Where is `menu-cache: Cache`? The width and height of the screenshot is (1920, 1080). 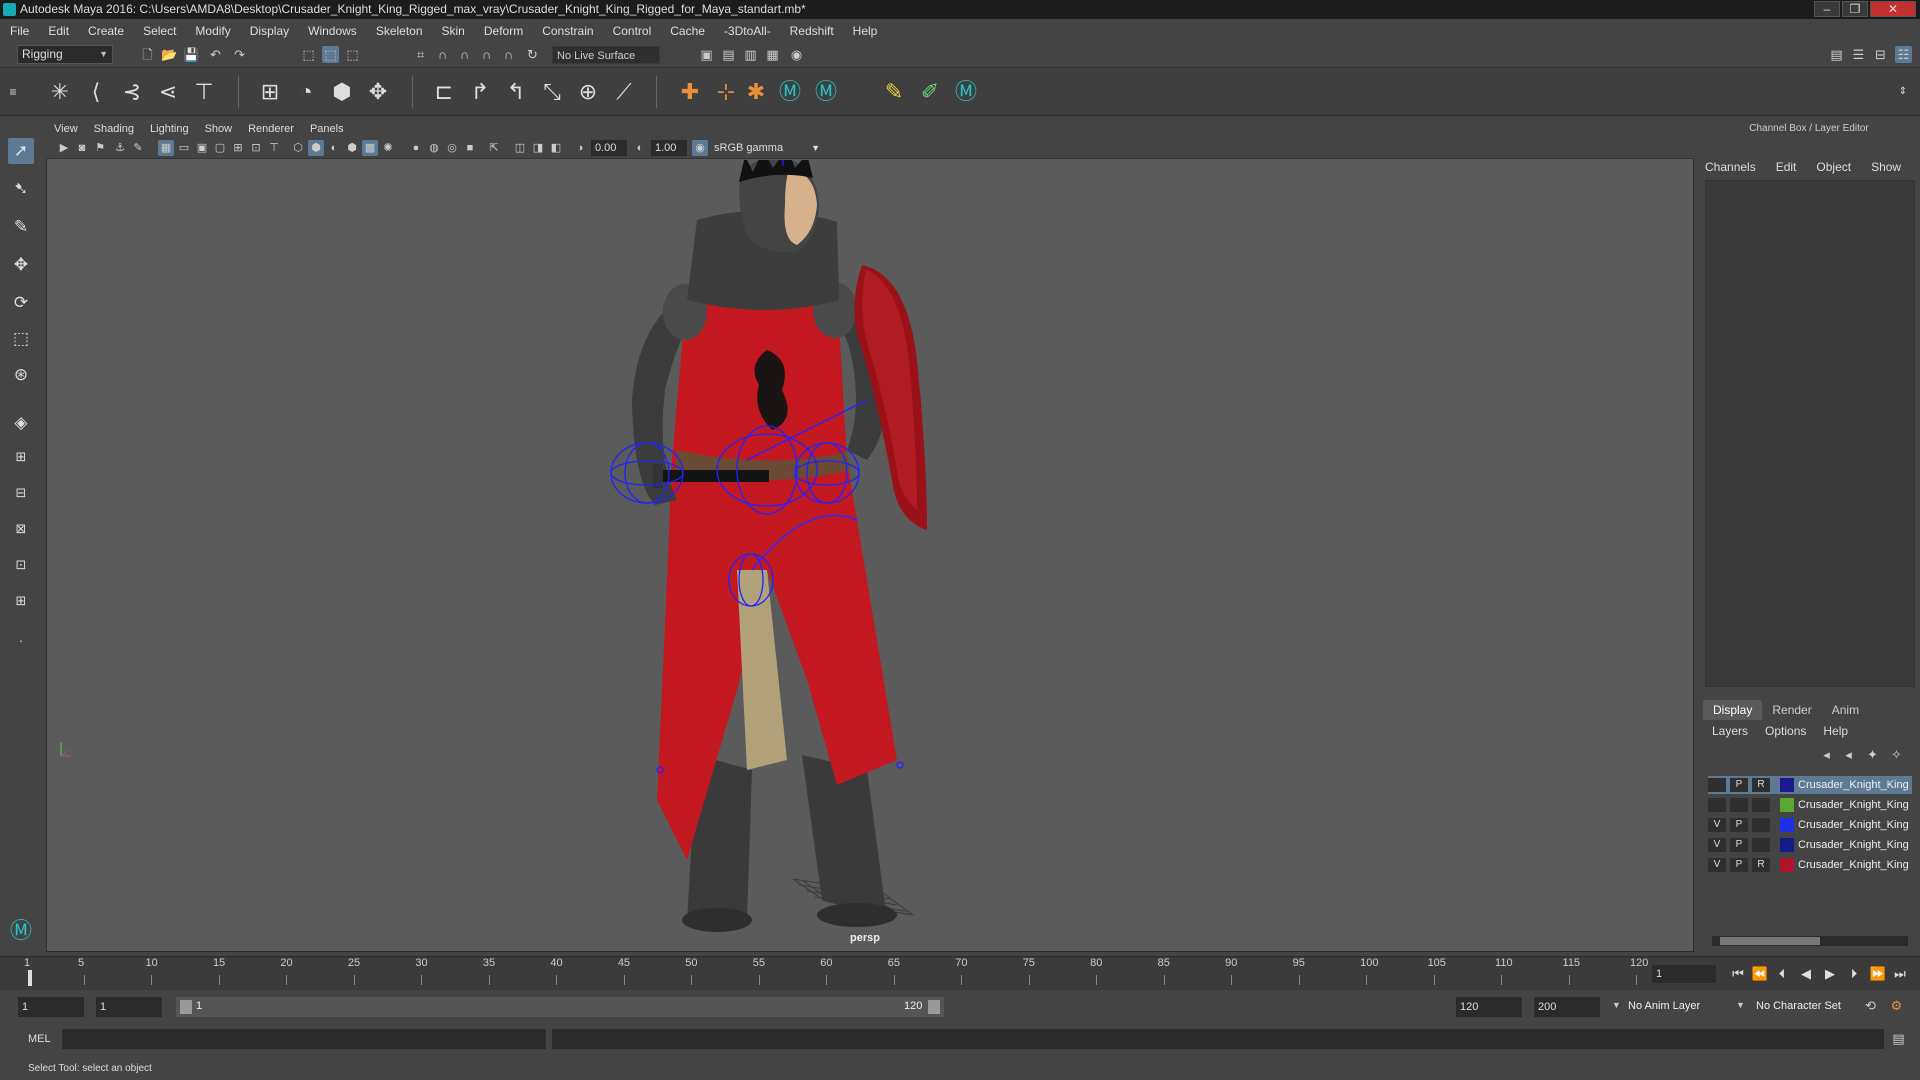 menu-cache: Cache is located at coordinates (687, 31).